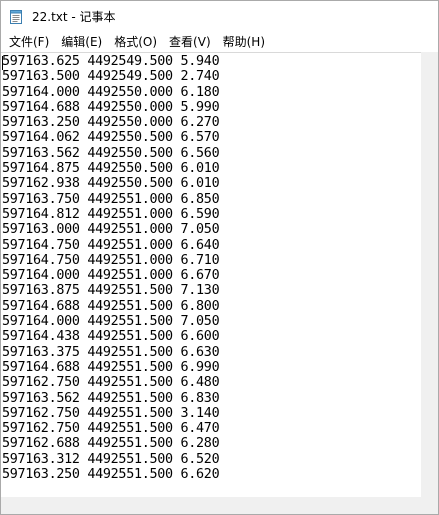 Image resolution: width=439 pixels, height=515 pixels. Describe the element at coordinates (111, 444) in the screenshot. I see `text-line: 597162.688 4492551.500 6.280` at that location.